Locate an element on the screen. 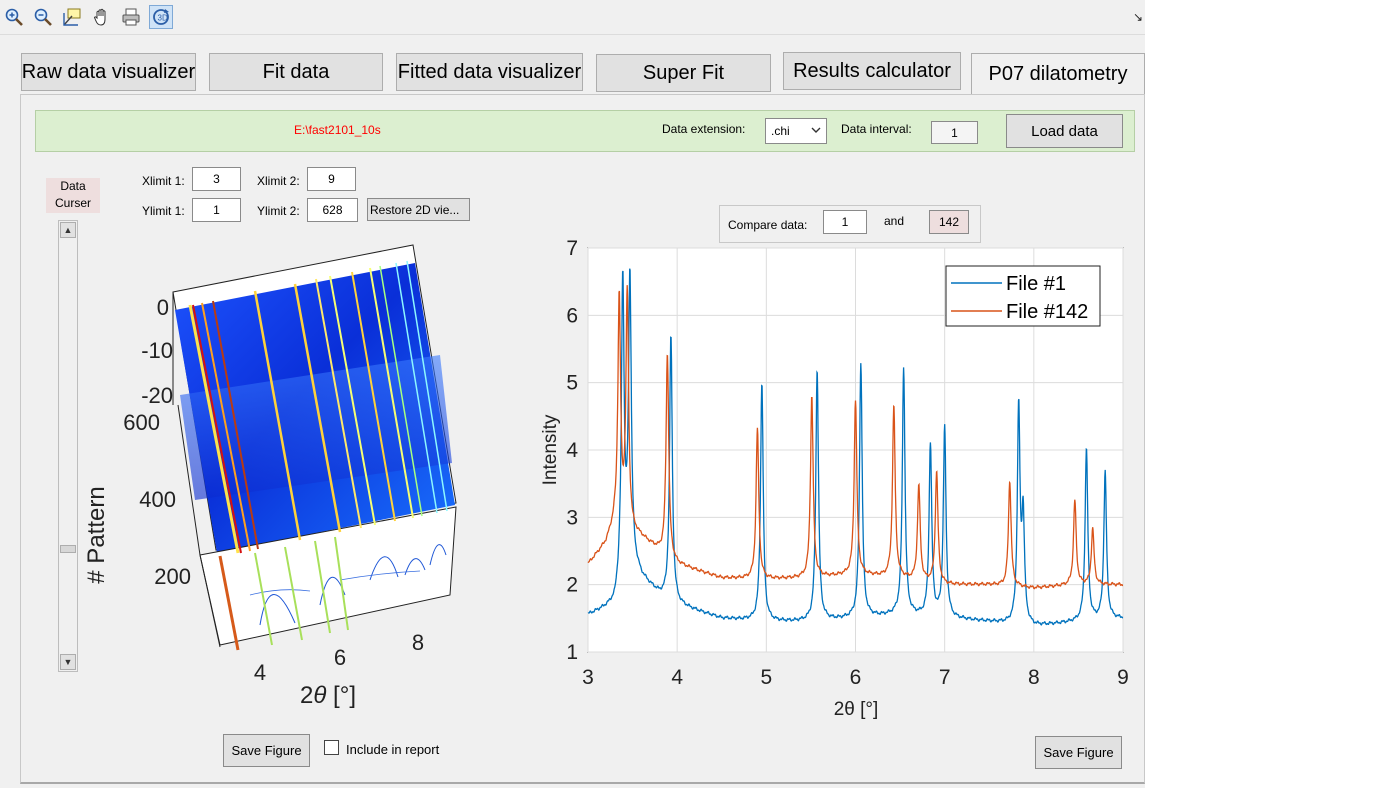 This screenshot has height=788, width=1400. y-tick-600: 600 is located at coordinates (141, 422).